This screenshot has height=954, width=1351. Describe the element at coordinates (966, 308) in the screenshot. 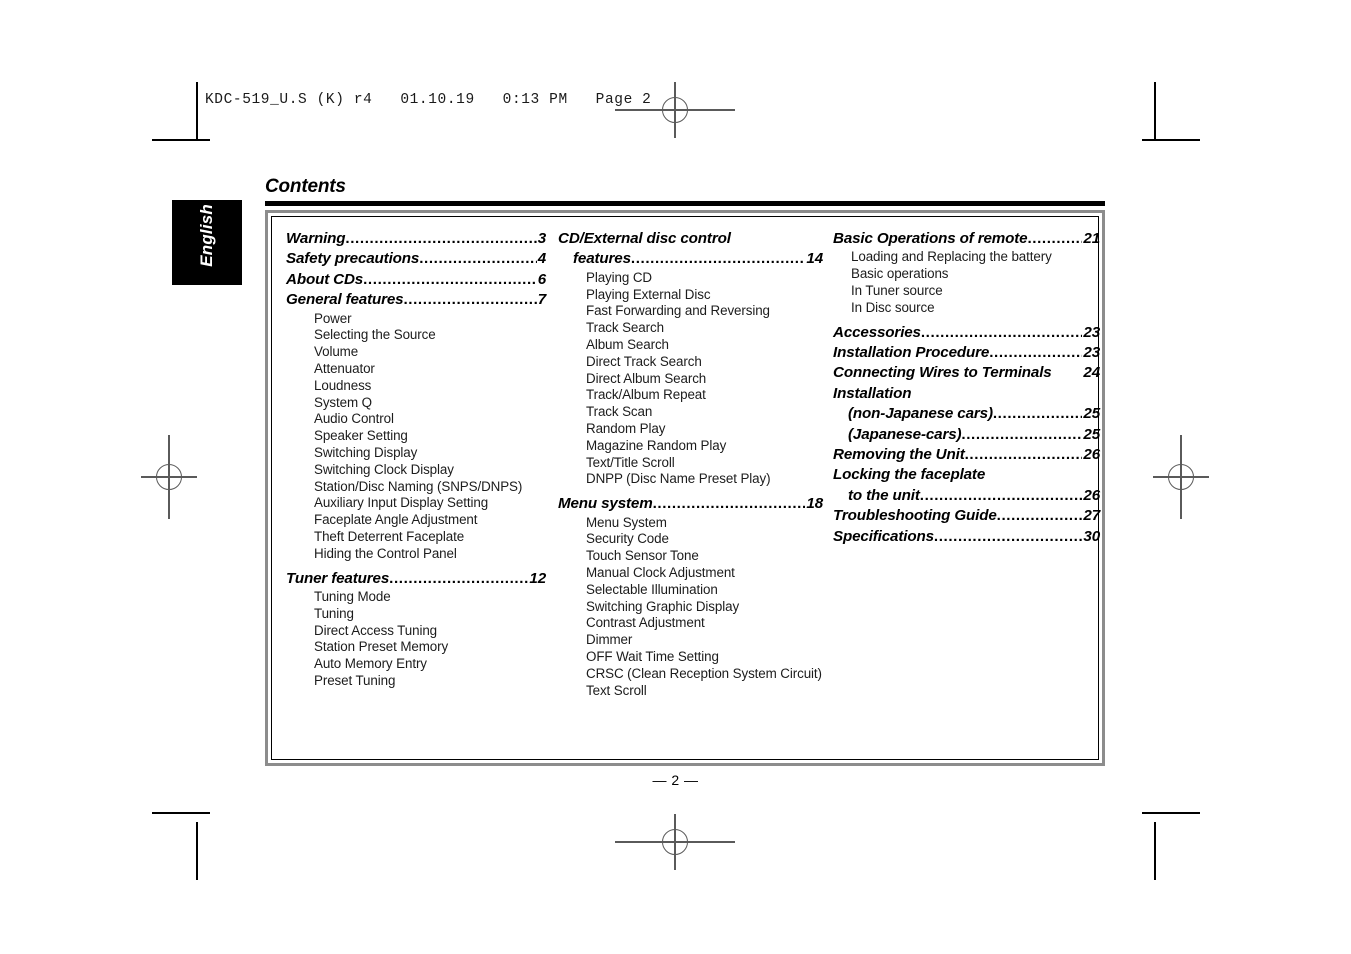

I see `toc-subentry: In Disc source` at that location.